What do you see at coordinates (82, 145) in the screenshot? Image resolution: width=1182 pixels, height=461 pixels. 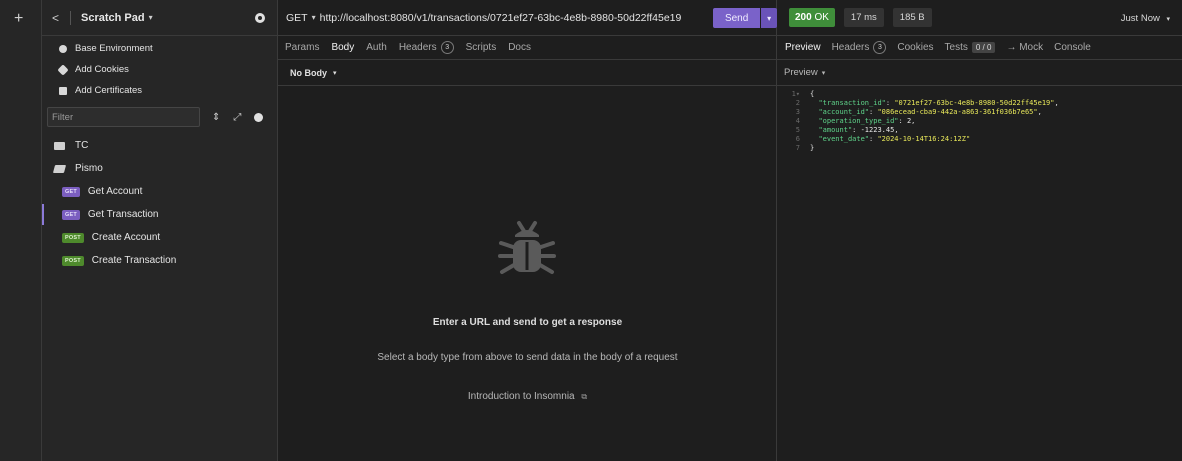 I see `folder-label: TC` at bounding box center [82, 145].